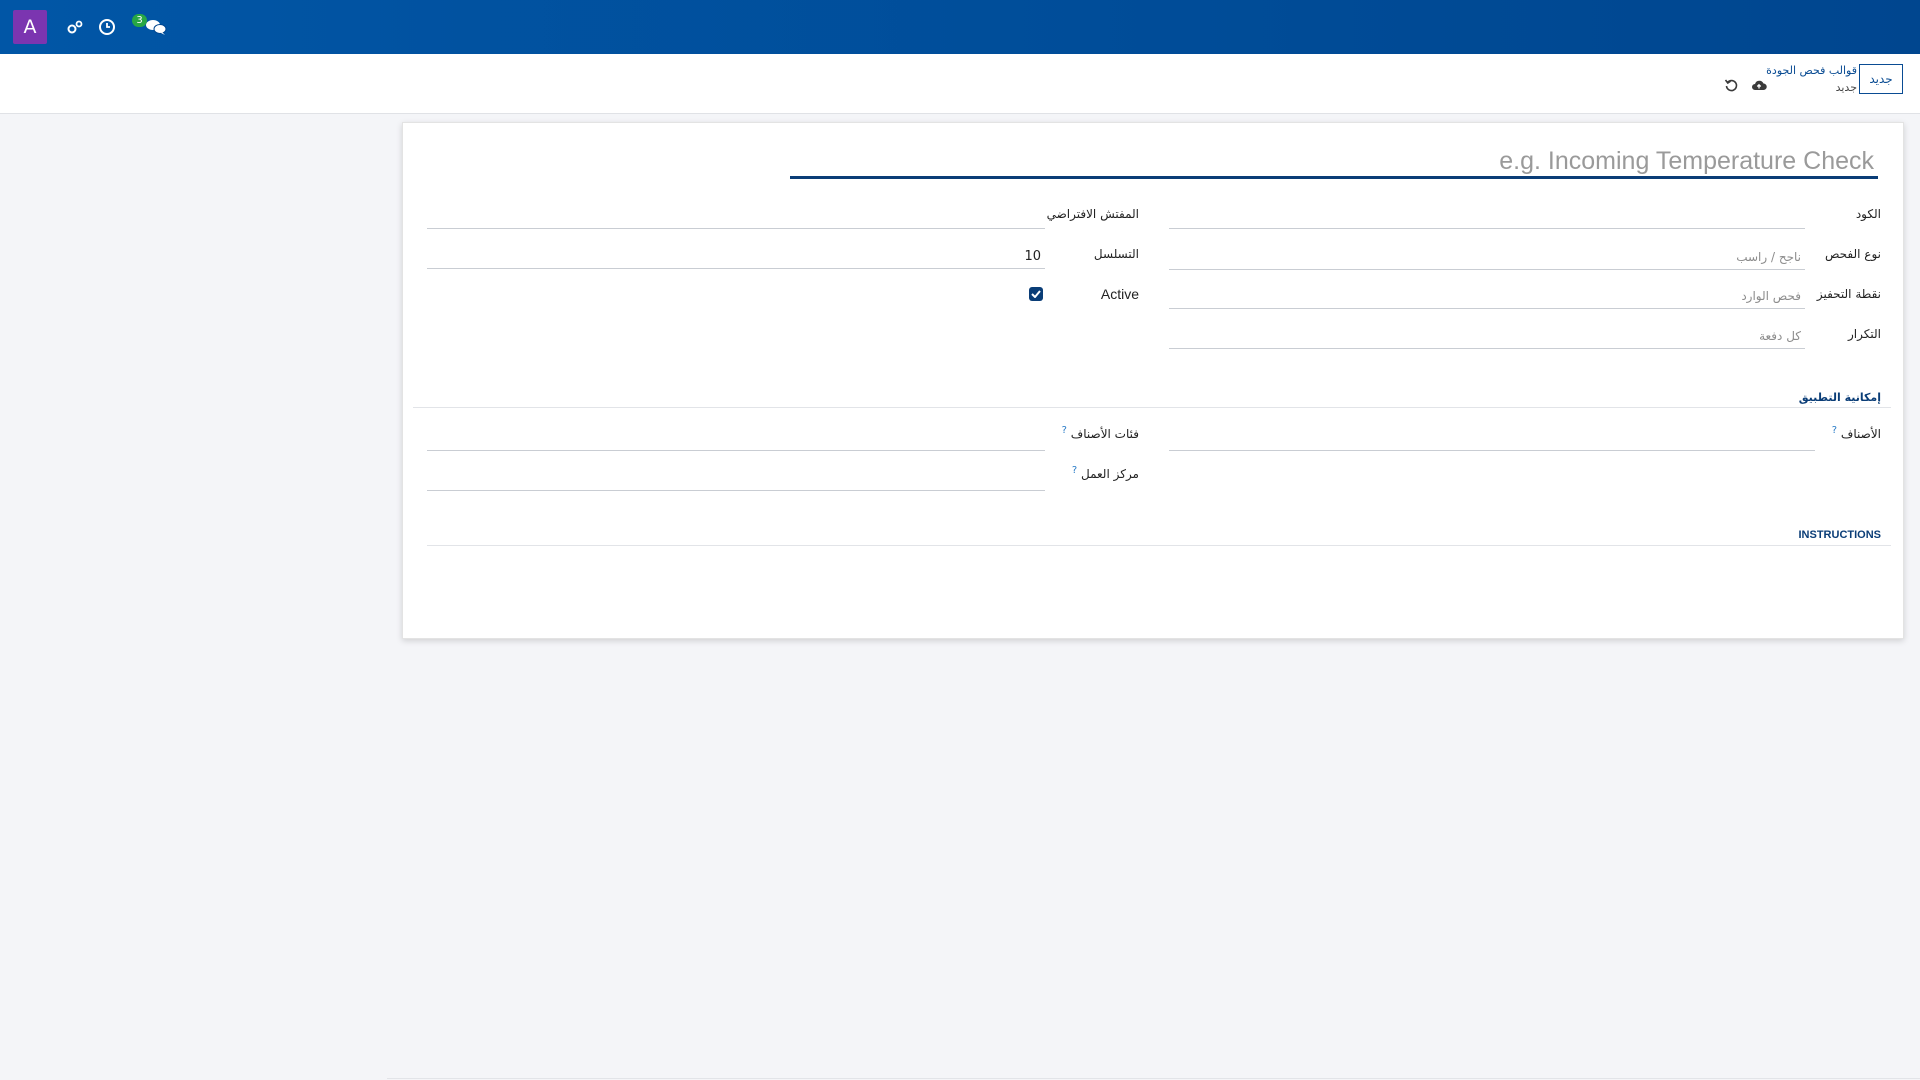 The height and width of the screenshot is (1080, 1920). I want to click on breadcrumb-parent: قوالب فحص الجودة, so click(1811, 70).